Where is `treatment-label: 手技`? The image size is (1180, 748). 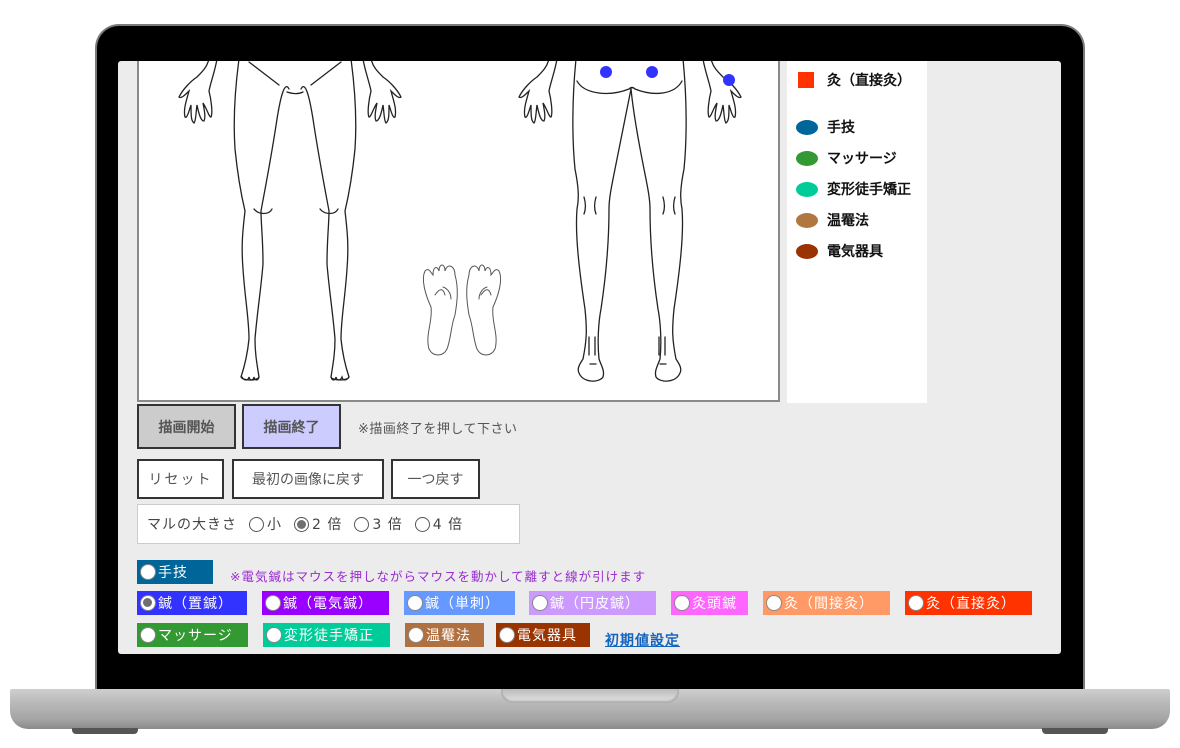
treatment-label: 手技 is located at coordinates (173, 573).